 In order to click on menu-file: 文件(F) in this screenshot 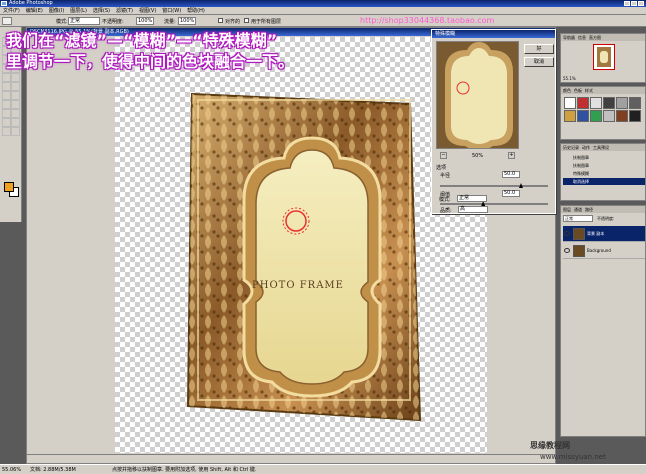, I will do `click(11, 11)`.